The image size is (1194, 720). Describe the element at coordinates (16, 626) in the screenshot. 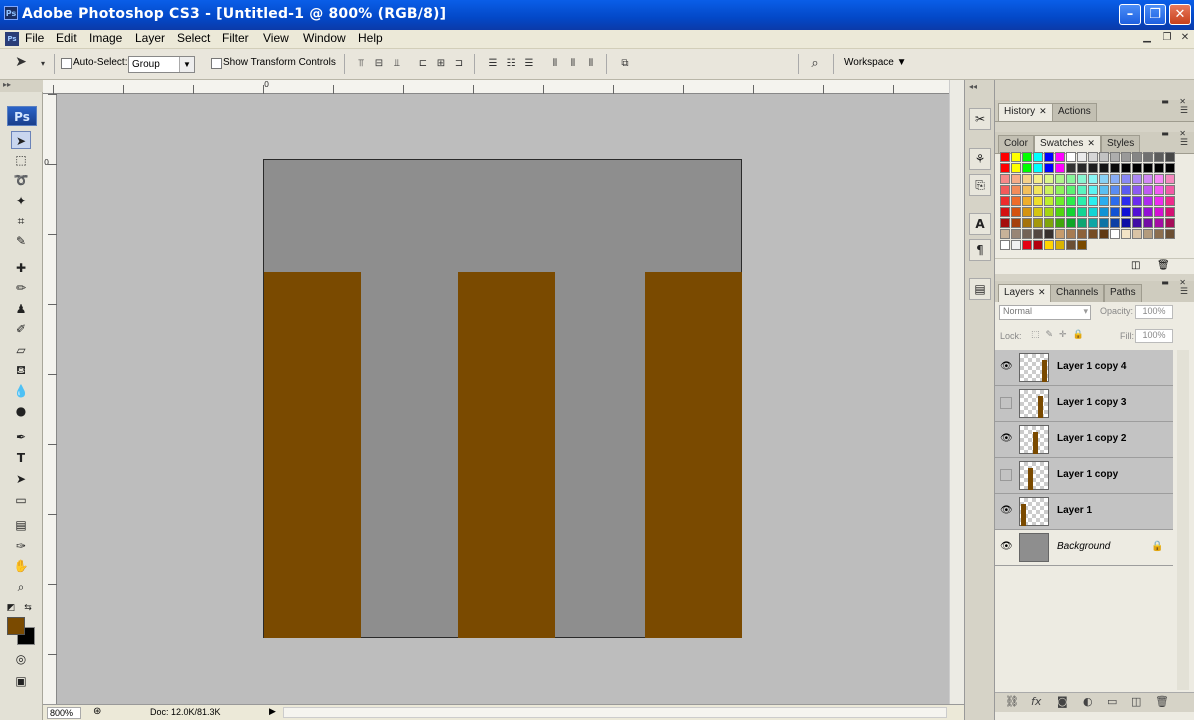

I see `foreground-color-swatch` at that location.